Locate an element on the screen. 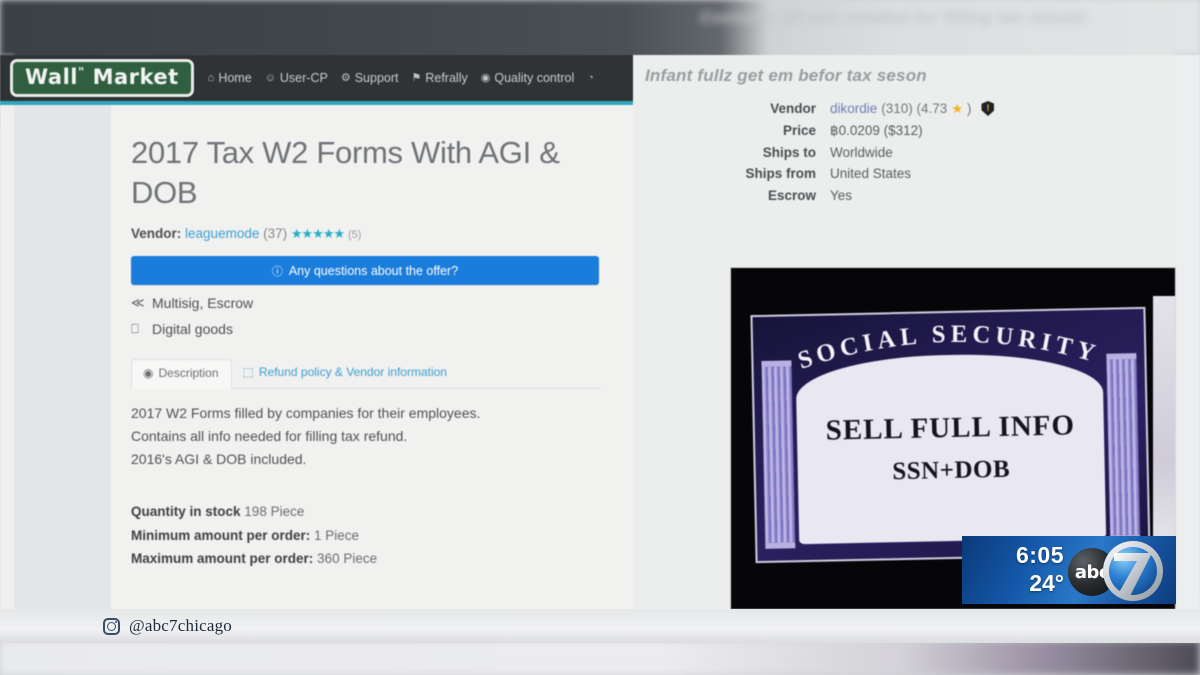 The height and width of the screenshot is (675, 1200). tab-description: ◉ Description is located at coordinates (181, 374).